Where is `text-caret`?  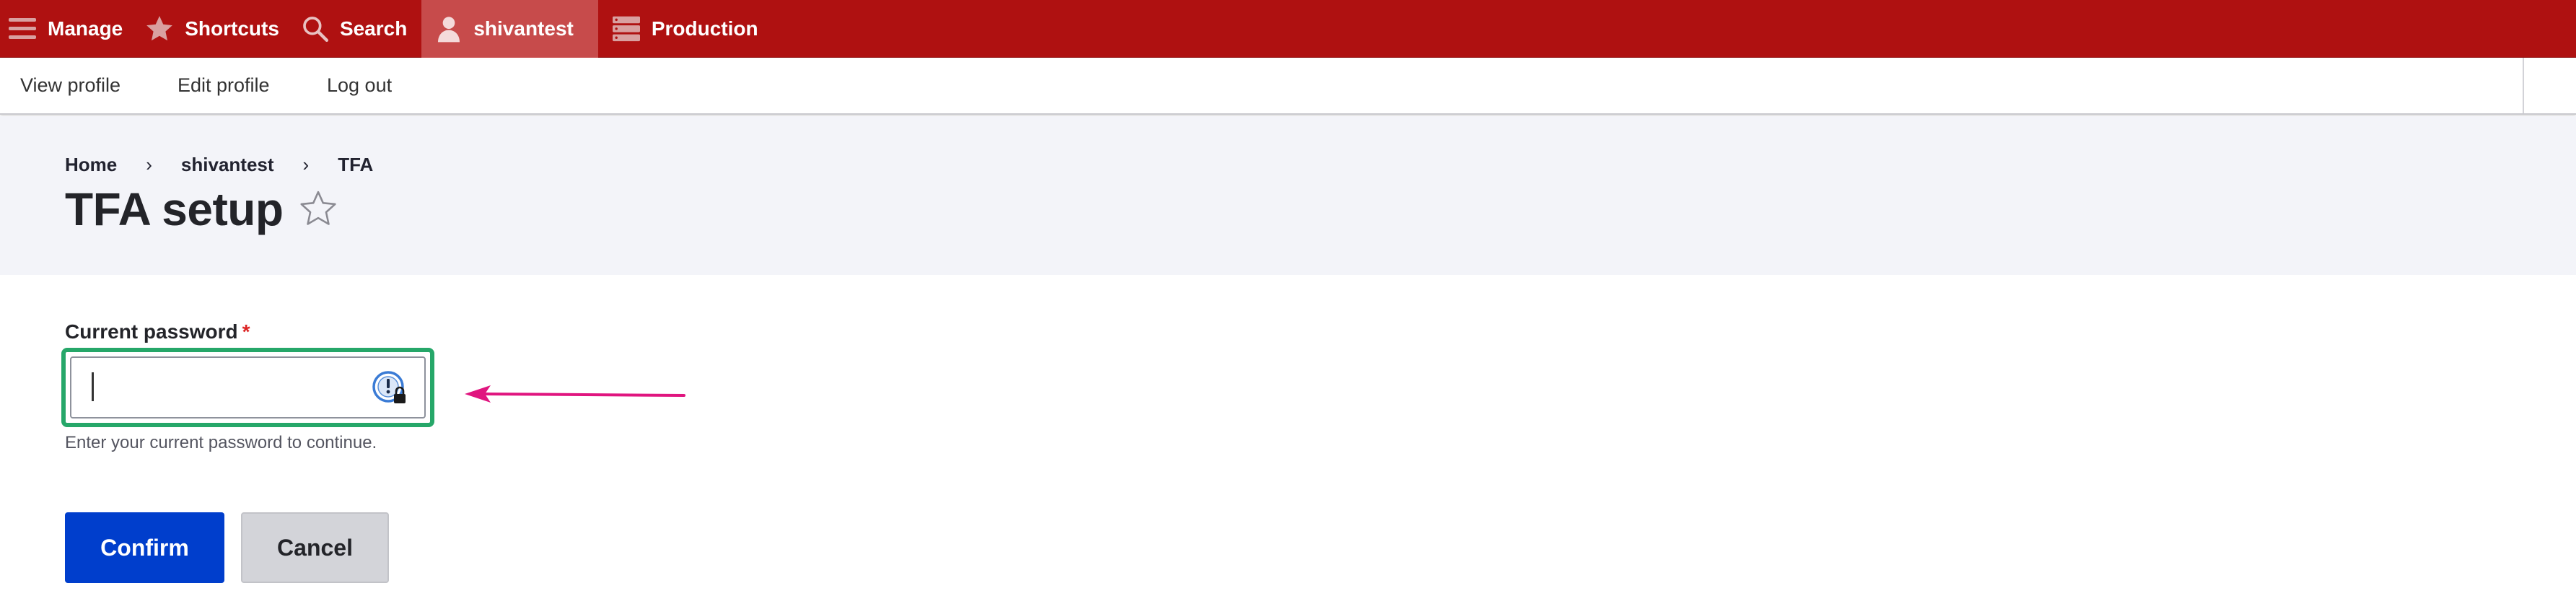 text-caret is located at coordinates (93, 386).